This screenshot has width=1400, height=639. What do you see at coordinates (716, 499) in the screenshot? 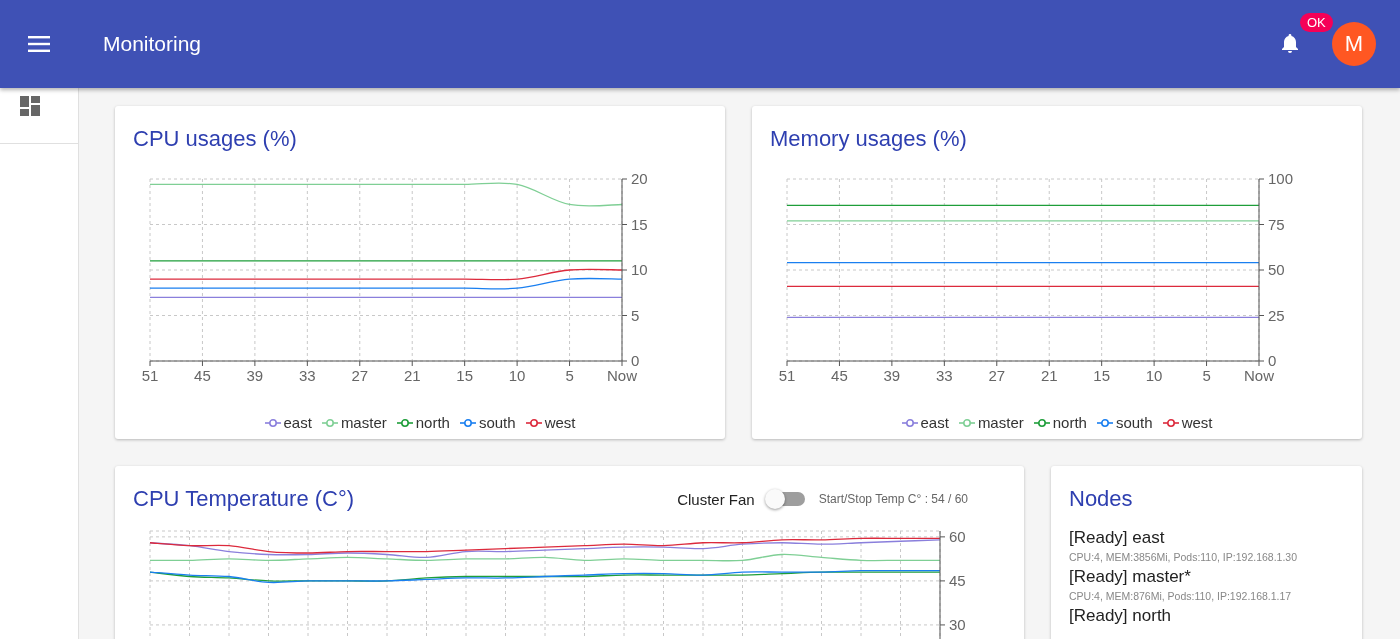
I see `fan-label: Cluster Fan` at bounding box center [716, 499].